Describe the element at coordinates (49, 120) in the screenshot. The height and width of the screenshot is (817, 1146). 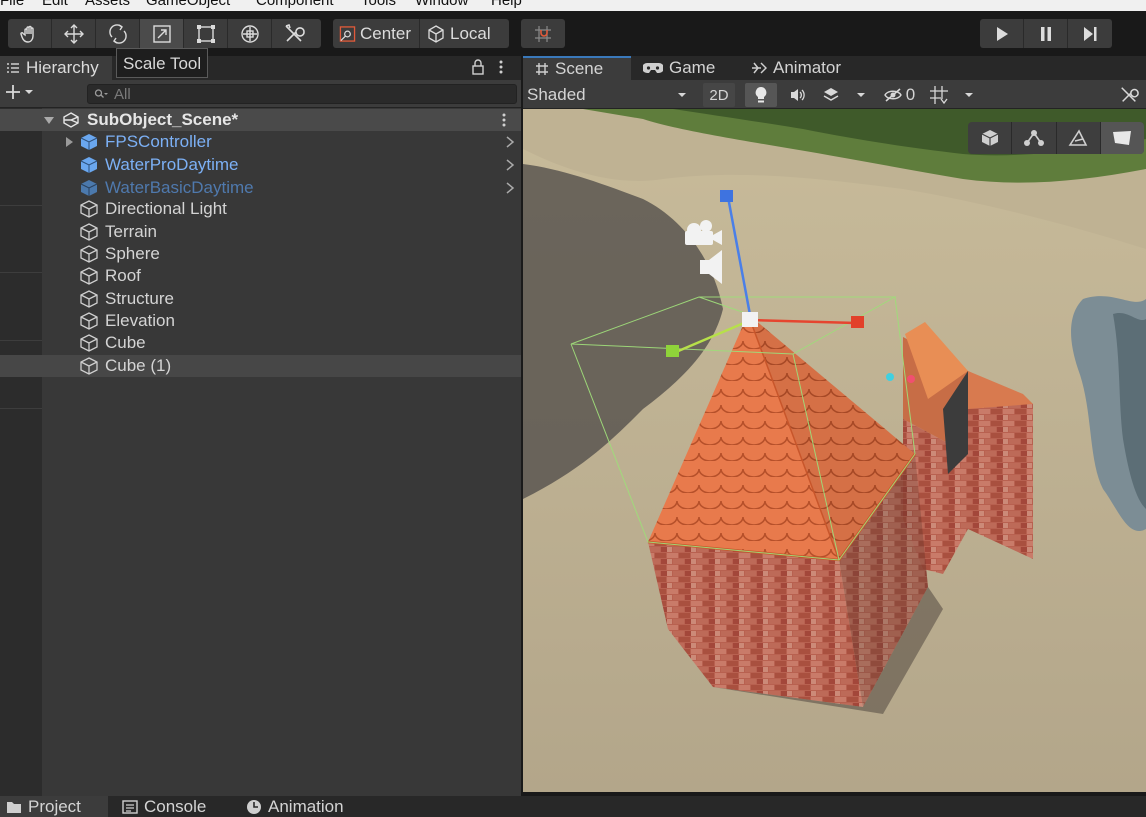
I see `expand-arrow-icon` at that location.